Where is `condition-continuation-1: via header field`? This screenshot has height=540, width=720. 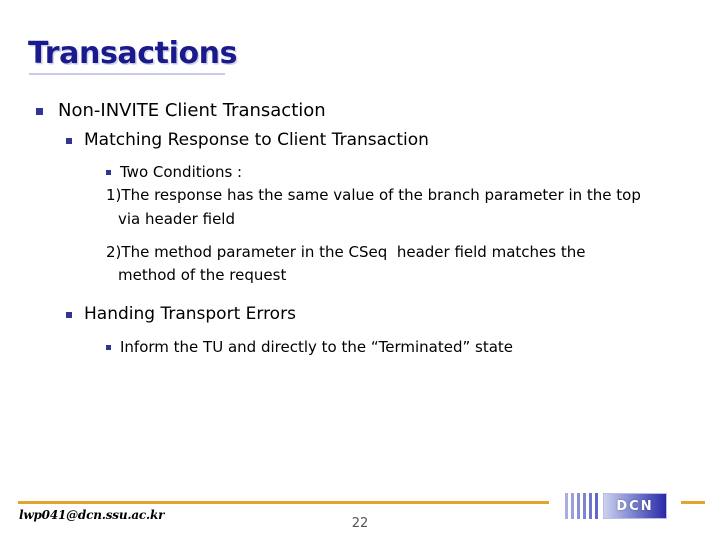
condition-continuation-1: via header field is located at coordinates (176, 218).